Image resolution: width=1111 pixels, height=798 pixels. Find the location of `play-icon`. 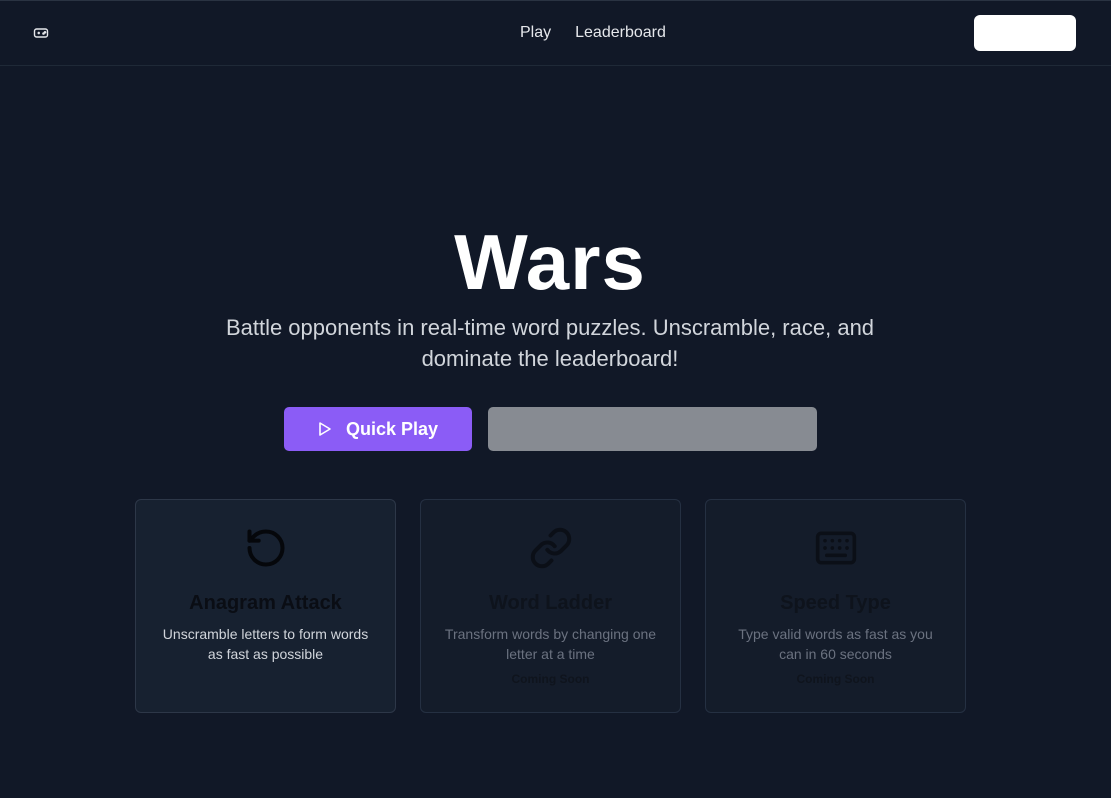

play-icon is located at coordinates (325, 429).